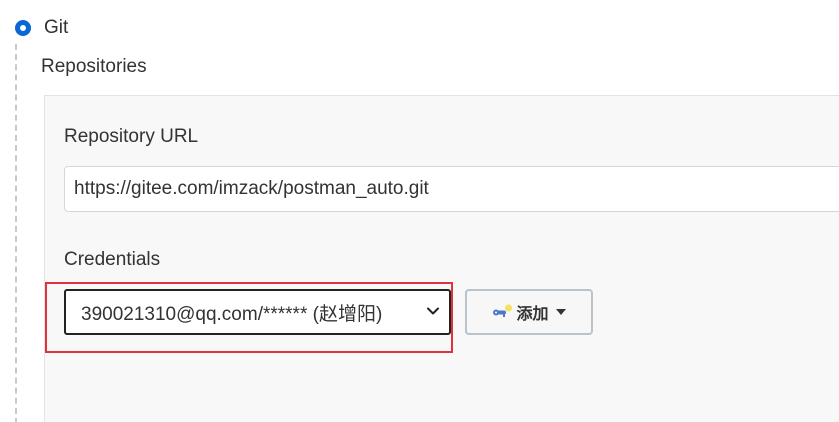 The height and width of the screenshot is (422, 839). Describe the element at coordinates (112, 259) in the screenshot. I see `credentials-label: Credentials` at that location.